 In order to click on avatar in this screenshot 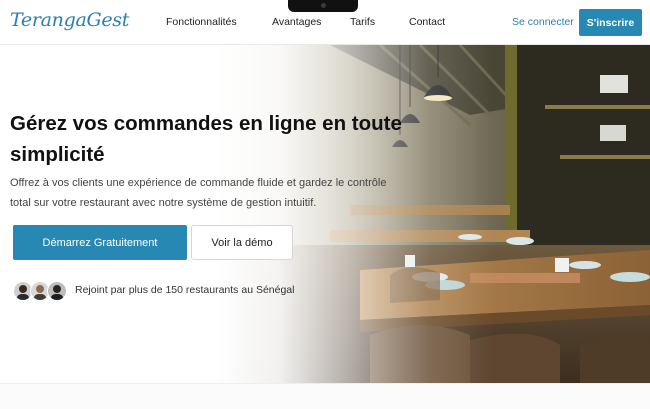, I will do `click(57, 291)`.